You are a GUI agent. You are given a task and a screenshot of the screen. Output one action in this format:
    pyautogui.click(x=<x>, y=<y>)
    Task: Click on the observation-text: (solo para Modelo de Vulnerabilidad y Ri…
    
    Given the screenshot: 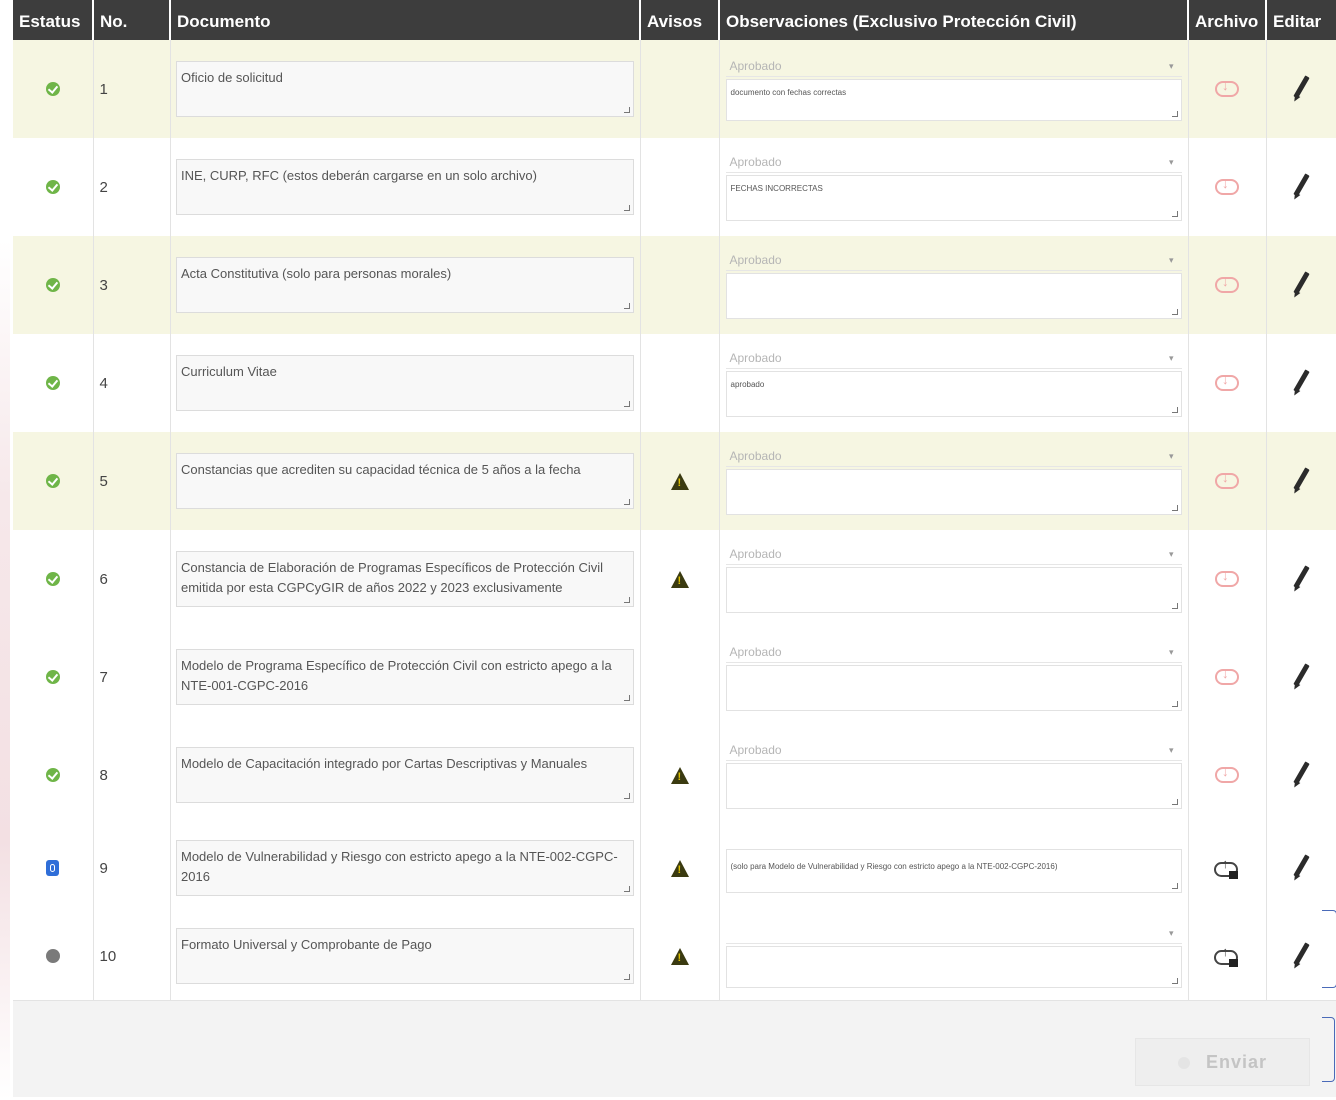 What is the action you would take?
    pyautogui.click(x=894, y=866)
    